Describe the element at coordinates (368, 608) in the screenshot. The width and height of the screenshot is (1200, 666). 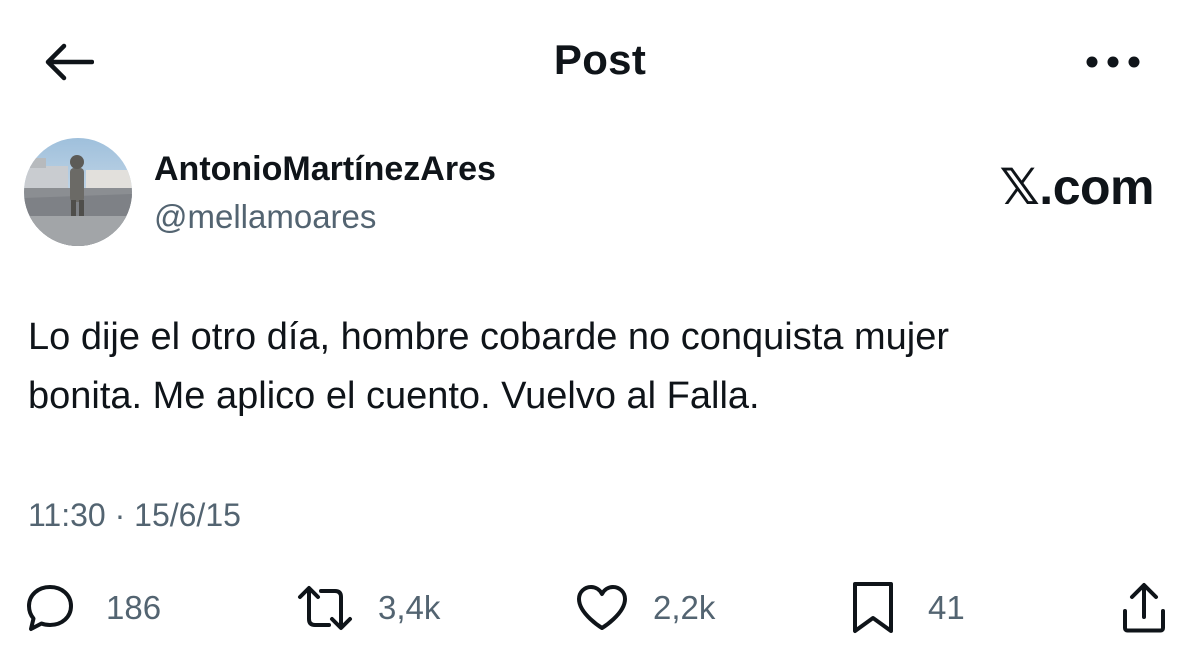
I see `repost-button: 3,4k` at that location.